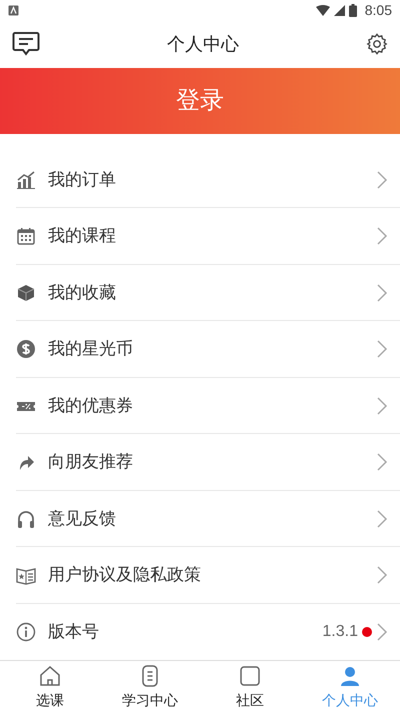 This screenshot has height=713, width=400. What do you see at coordinates (50, 676) in the screenshot?
I see `home-icon` at bounding box center [50, 676].